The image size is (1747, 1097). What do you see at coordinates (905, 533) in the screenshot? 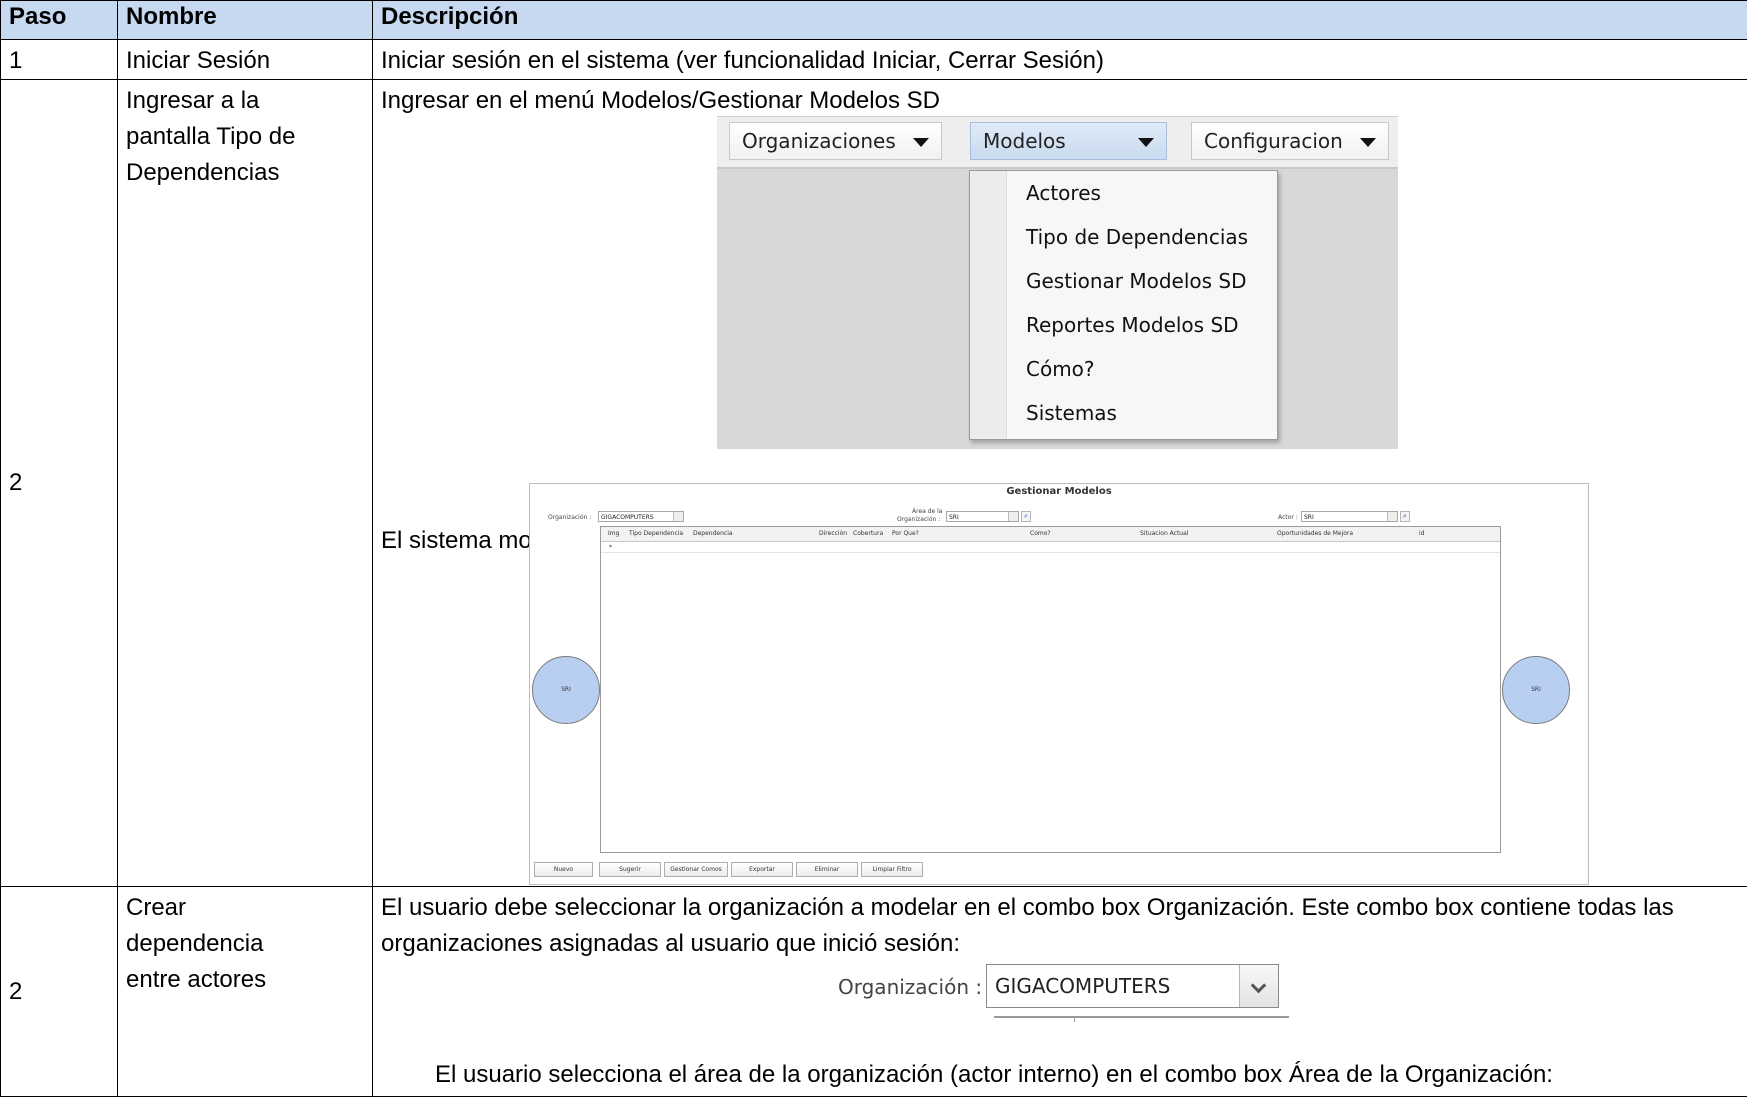
I see `col-por-que: Por Que?` at bounding box center [905, 533].